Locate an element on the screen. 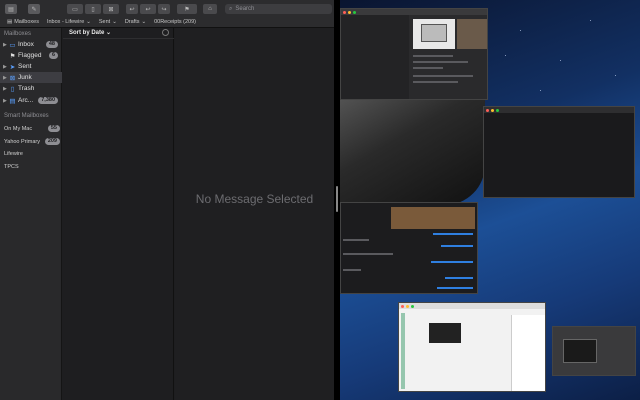 This screenshot has height=400, width=640. sidebar-icon: ▤ is located at coordinates (10, 22).